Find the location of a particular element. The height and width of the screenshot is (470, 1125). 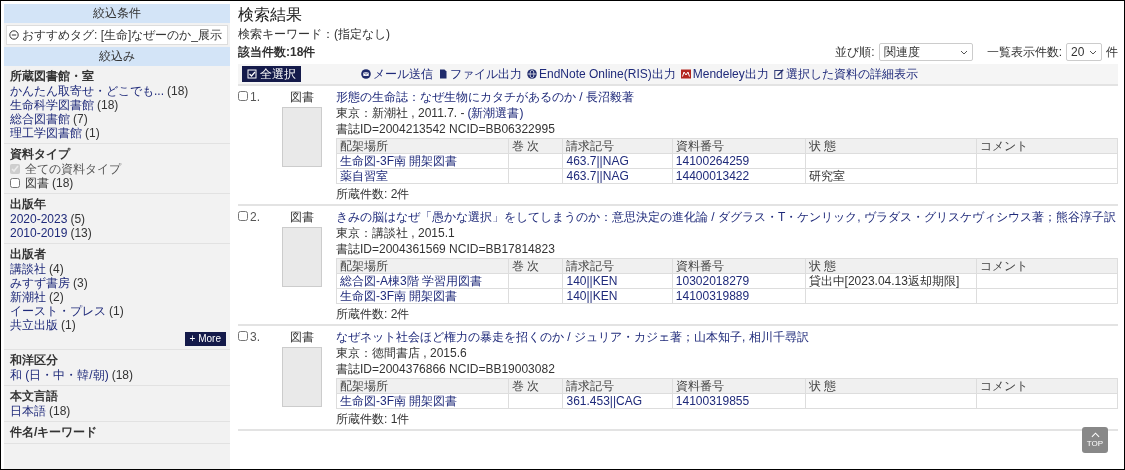

record-ids: 書誌ID=2004213542 NCID=BB06322995 is located at coordinates (445, 129).